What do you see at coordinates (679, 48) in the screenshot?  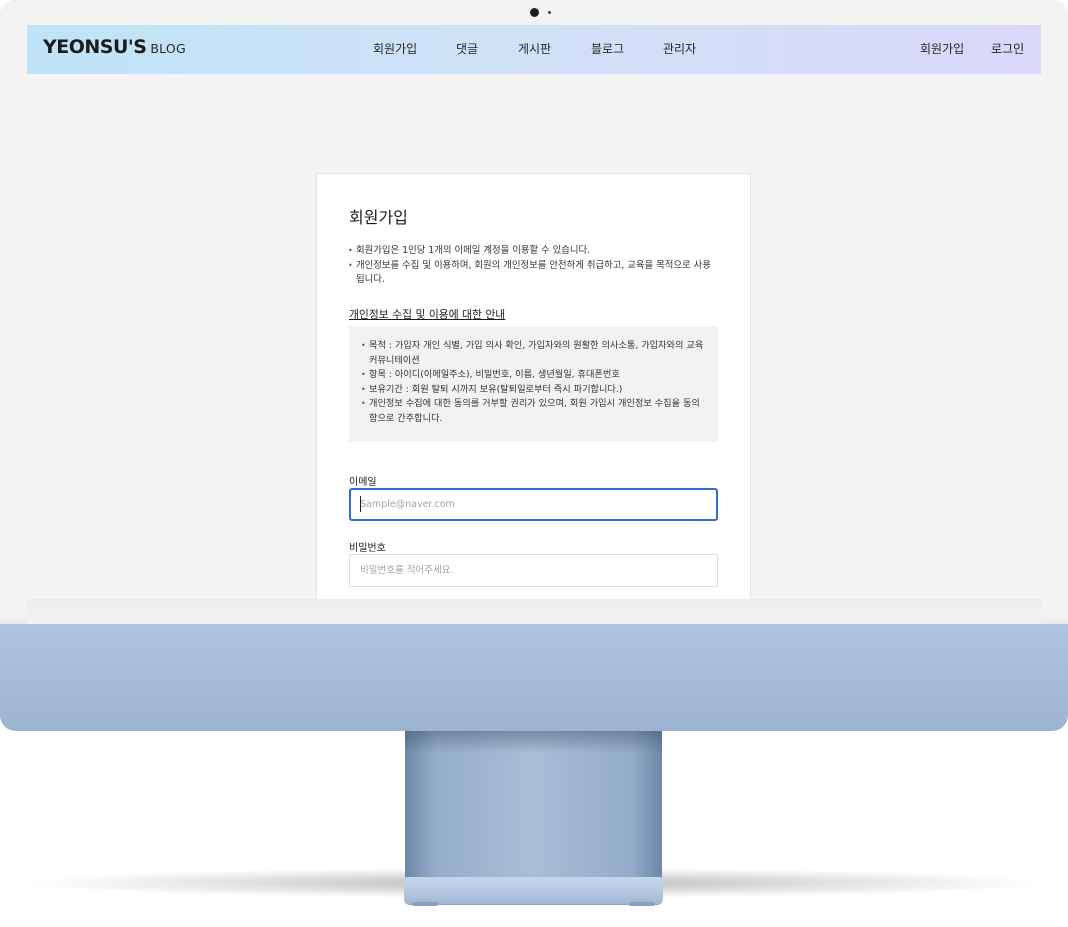 I see `nav-admin: 관리자` at bounding box center [679, 48].